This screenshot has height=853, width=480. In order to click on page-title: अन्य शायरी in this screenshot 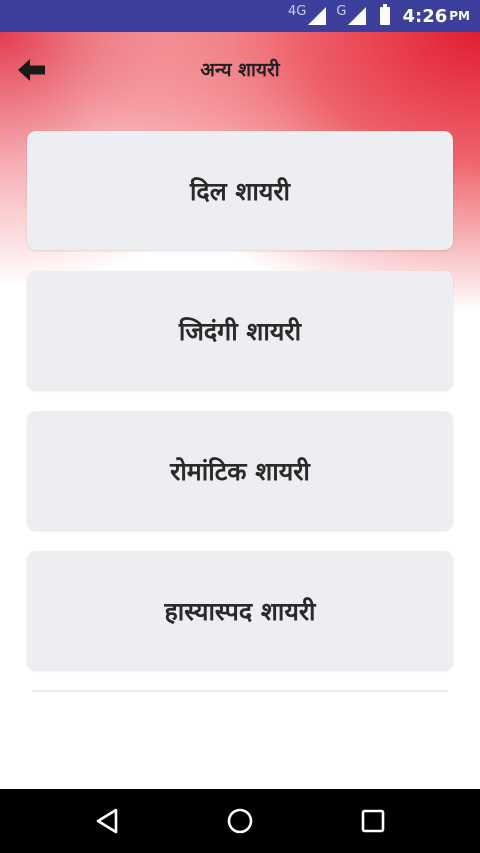, I will do `click(240, 70)`.